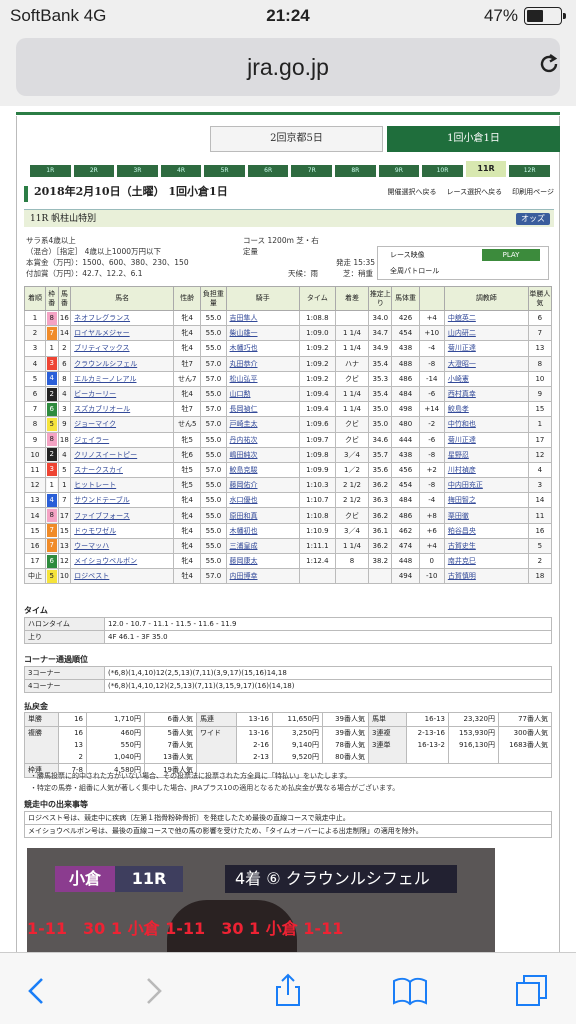  I want to click on forward-icon, so click(154, 991).